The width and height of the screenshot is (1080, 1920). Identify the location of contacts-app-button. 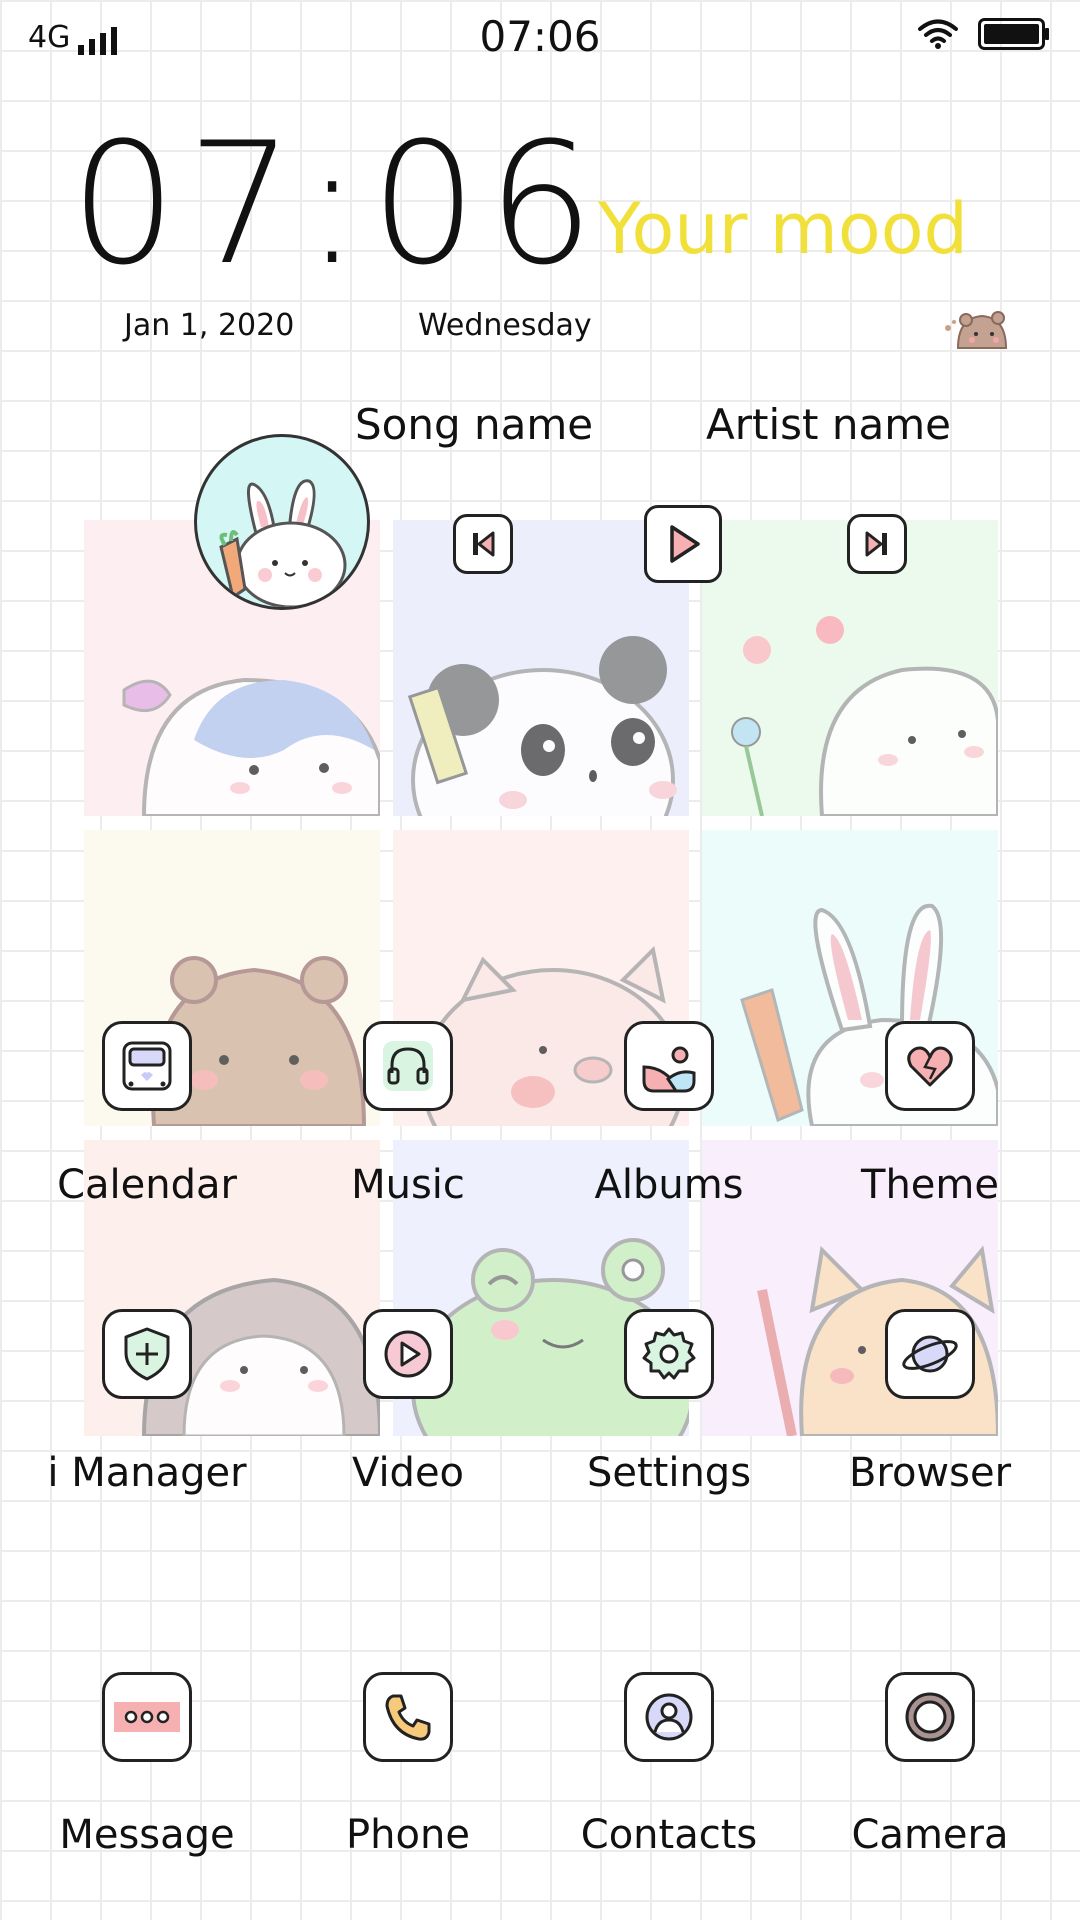
(669, 1717).